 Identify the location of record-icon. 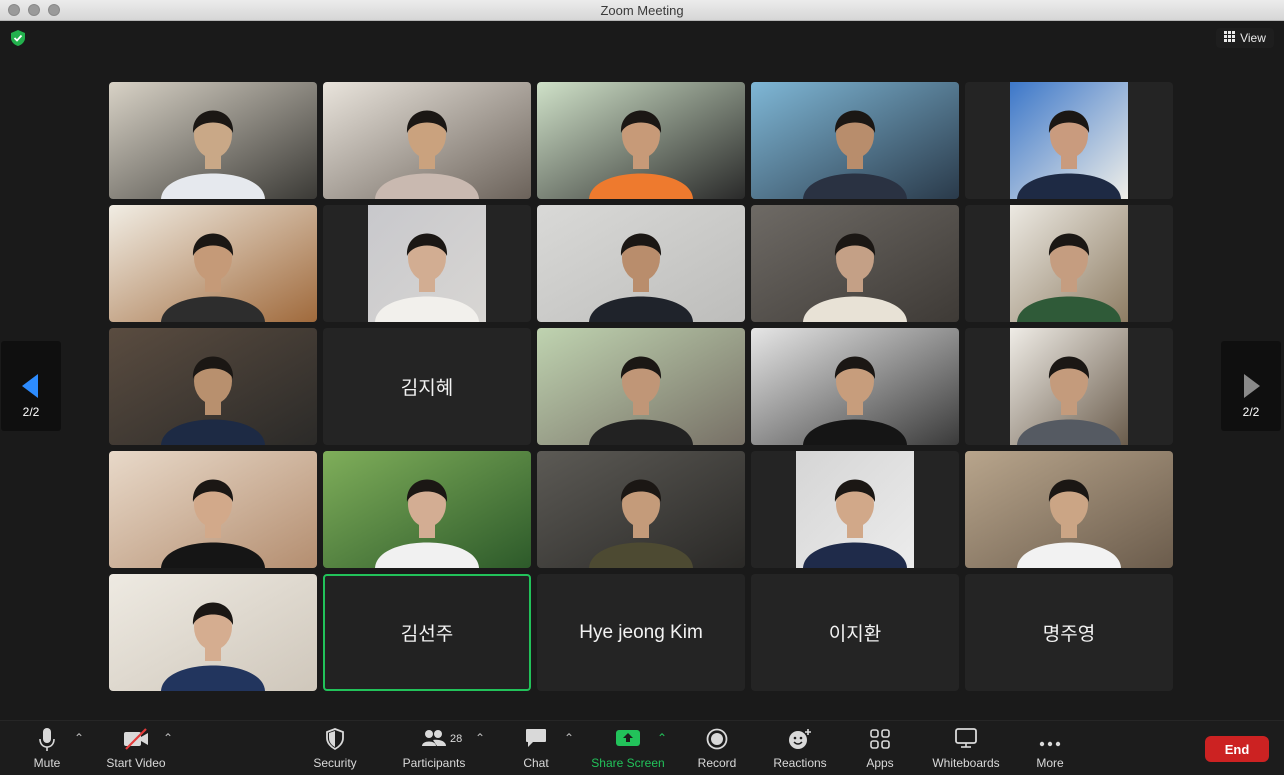
(717, 740).